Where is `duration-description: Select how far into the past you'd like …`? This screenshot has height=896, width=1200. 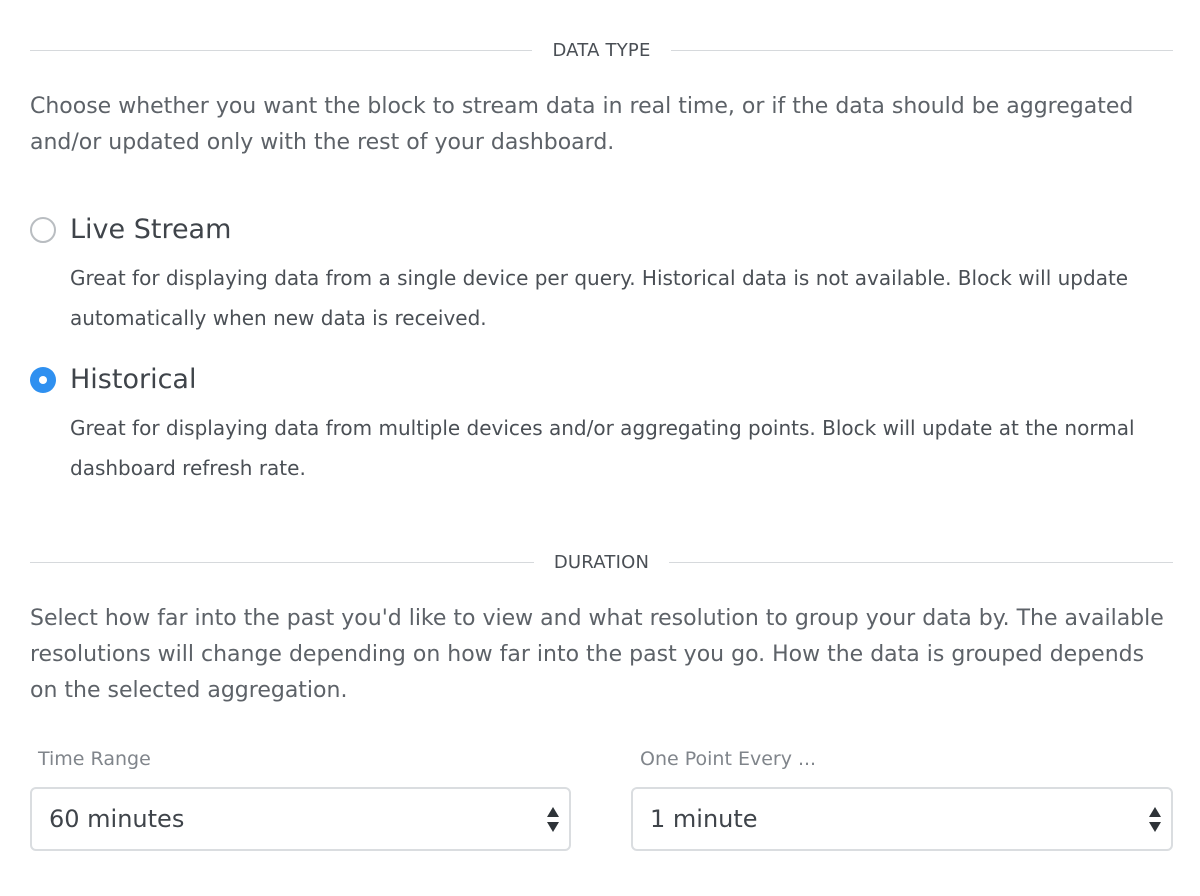 duration-description: Select how far into the past you'd like … is located at coordinates (597, 654).